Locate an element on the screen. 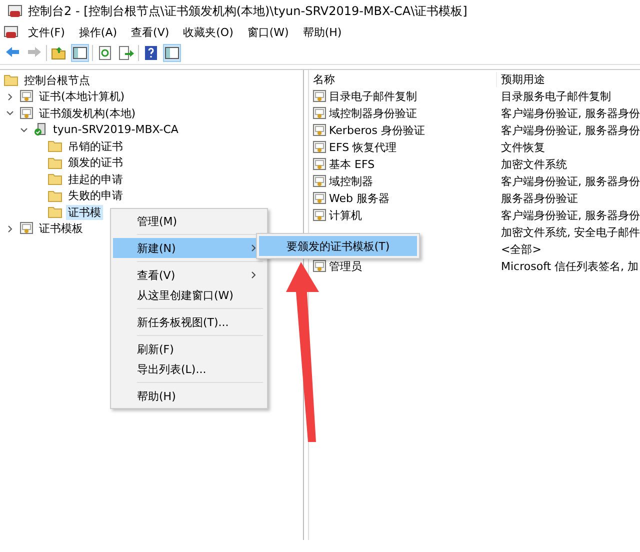 The width and height of the screenshot is (640, 552). tree-item: tyun-SRV2019-MBX-CA is located at coordinates (115, 129).